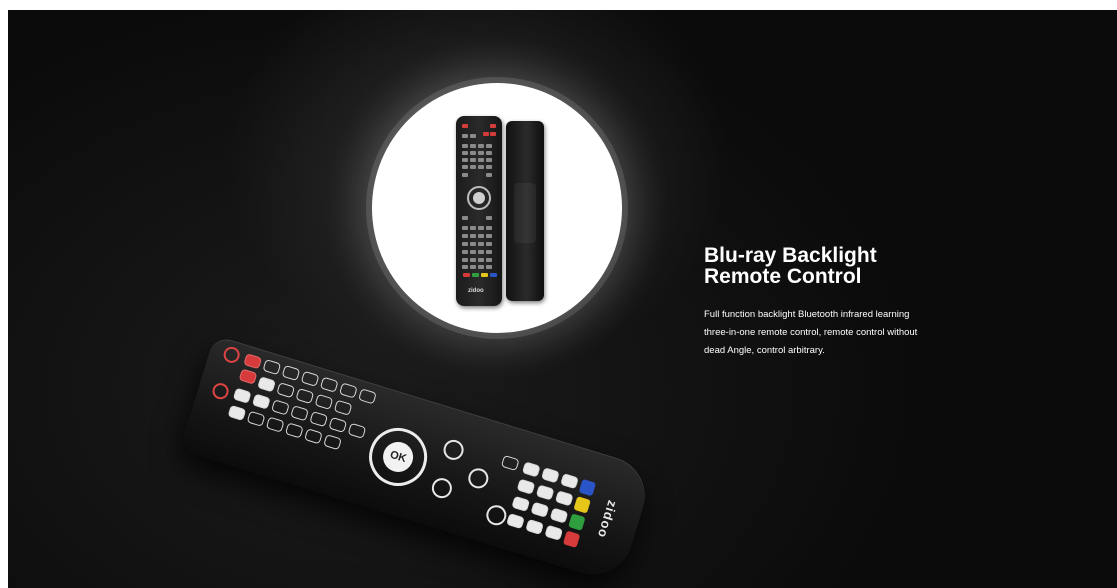  I want to click on yellow-key-icon, so click(582, 505).